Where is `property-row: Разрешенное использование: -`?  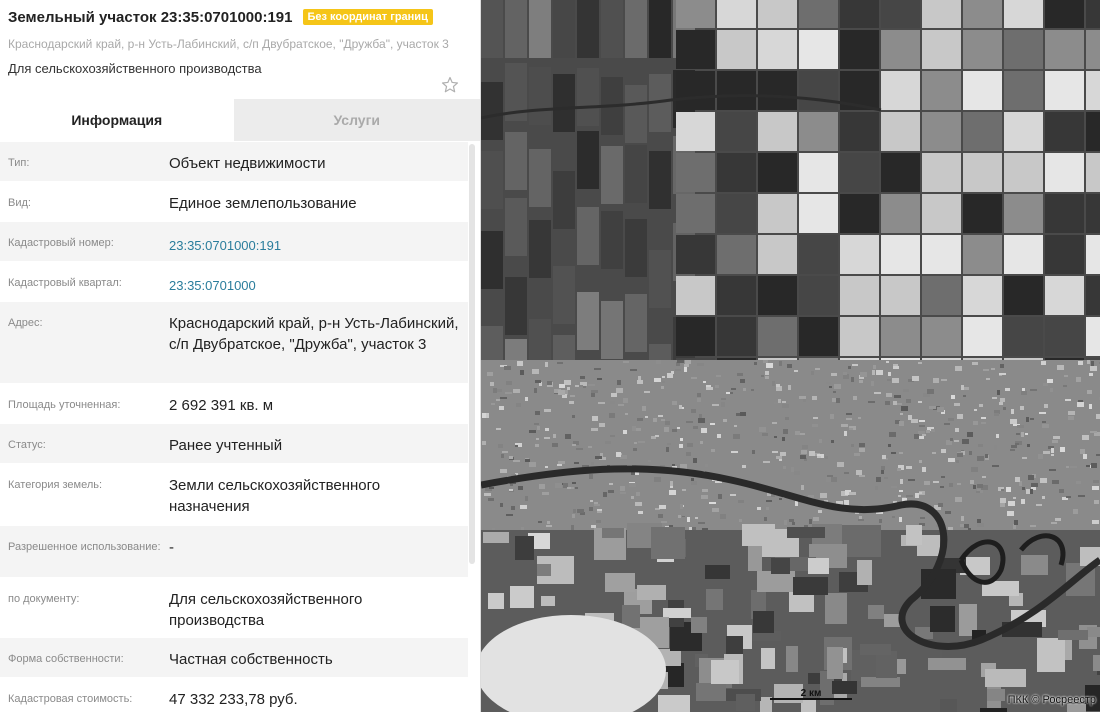 property-row: Разрешенное использование: - is located at coordinates (234, 551).